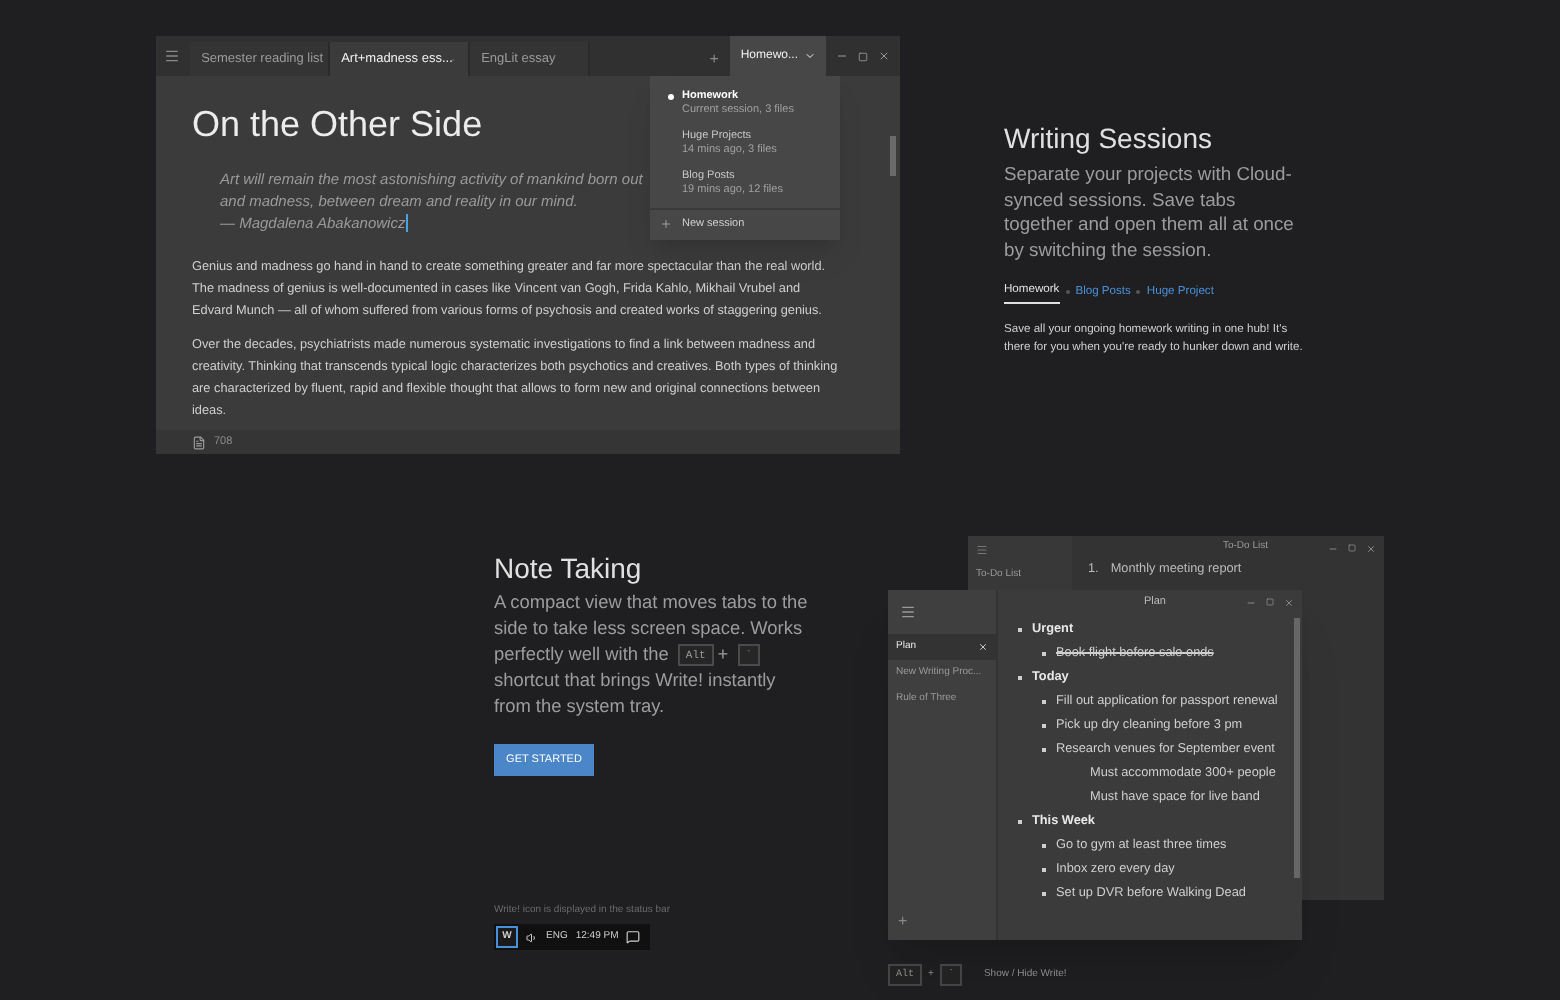  What do you see at coordinates (633, 937) in the screenshot?
I see `notification-icon` at bounding box center [633, 937].